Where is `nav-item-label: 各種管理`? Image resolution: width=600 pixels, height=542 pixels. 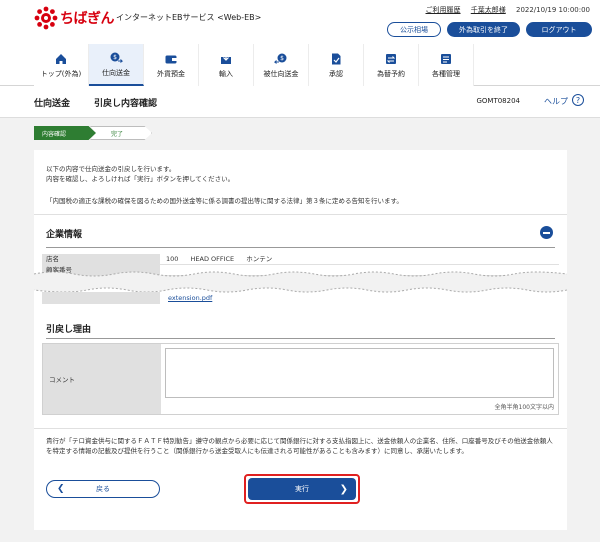 nav-item-label: 各種管理 is located at coordinates (446, 73).